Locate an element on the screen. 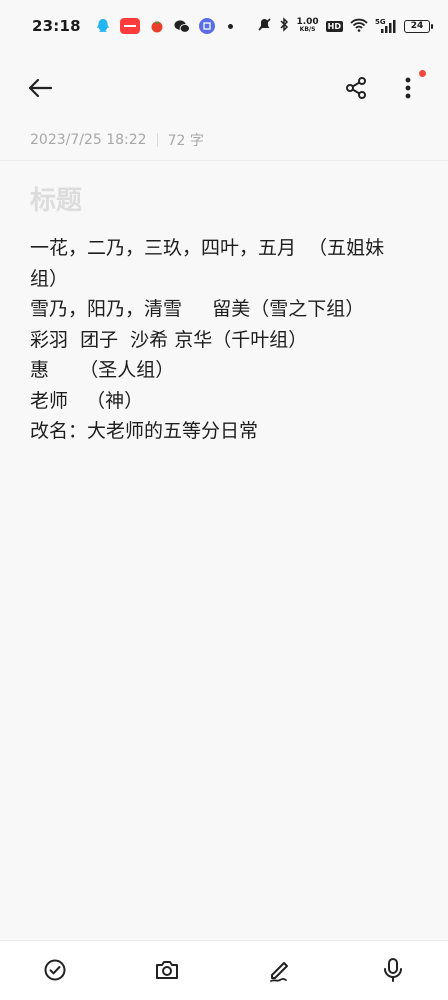 Image resolution: width=448 pixels, height=1000 pixels. note-line: 改名：大老师的五等分日常 is located at coordinates (144, 431).